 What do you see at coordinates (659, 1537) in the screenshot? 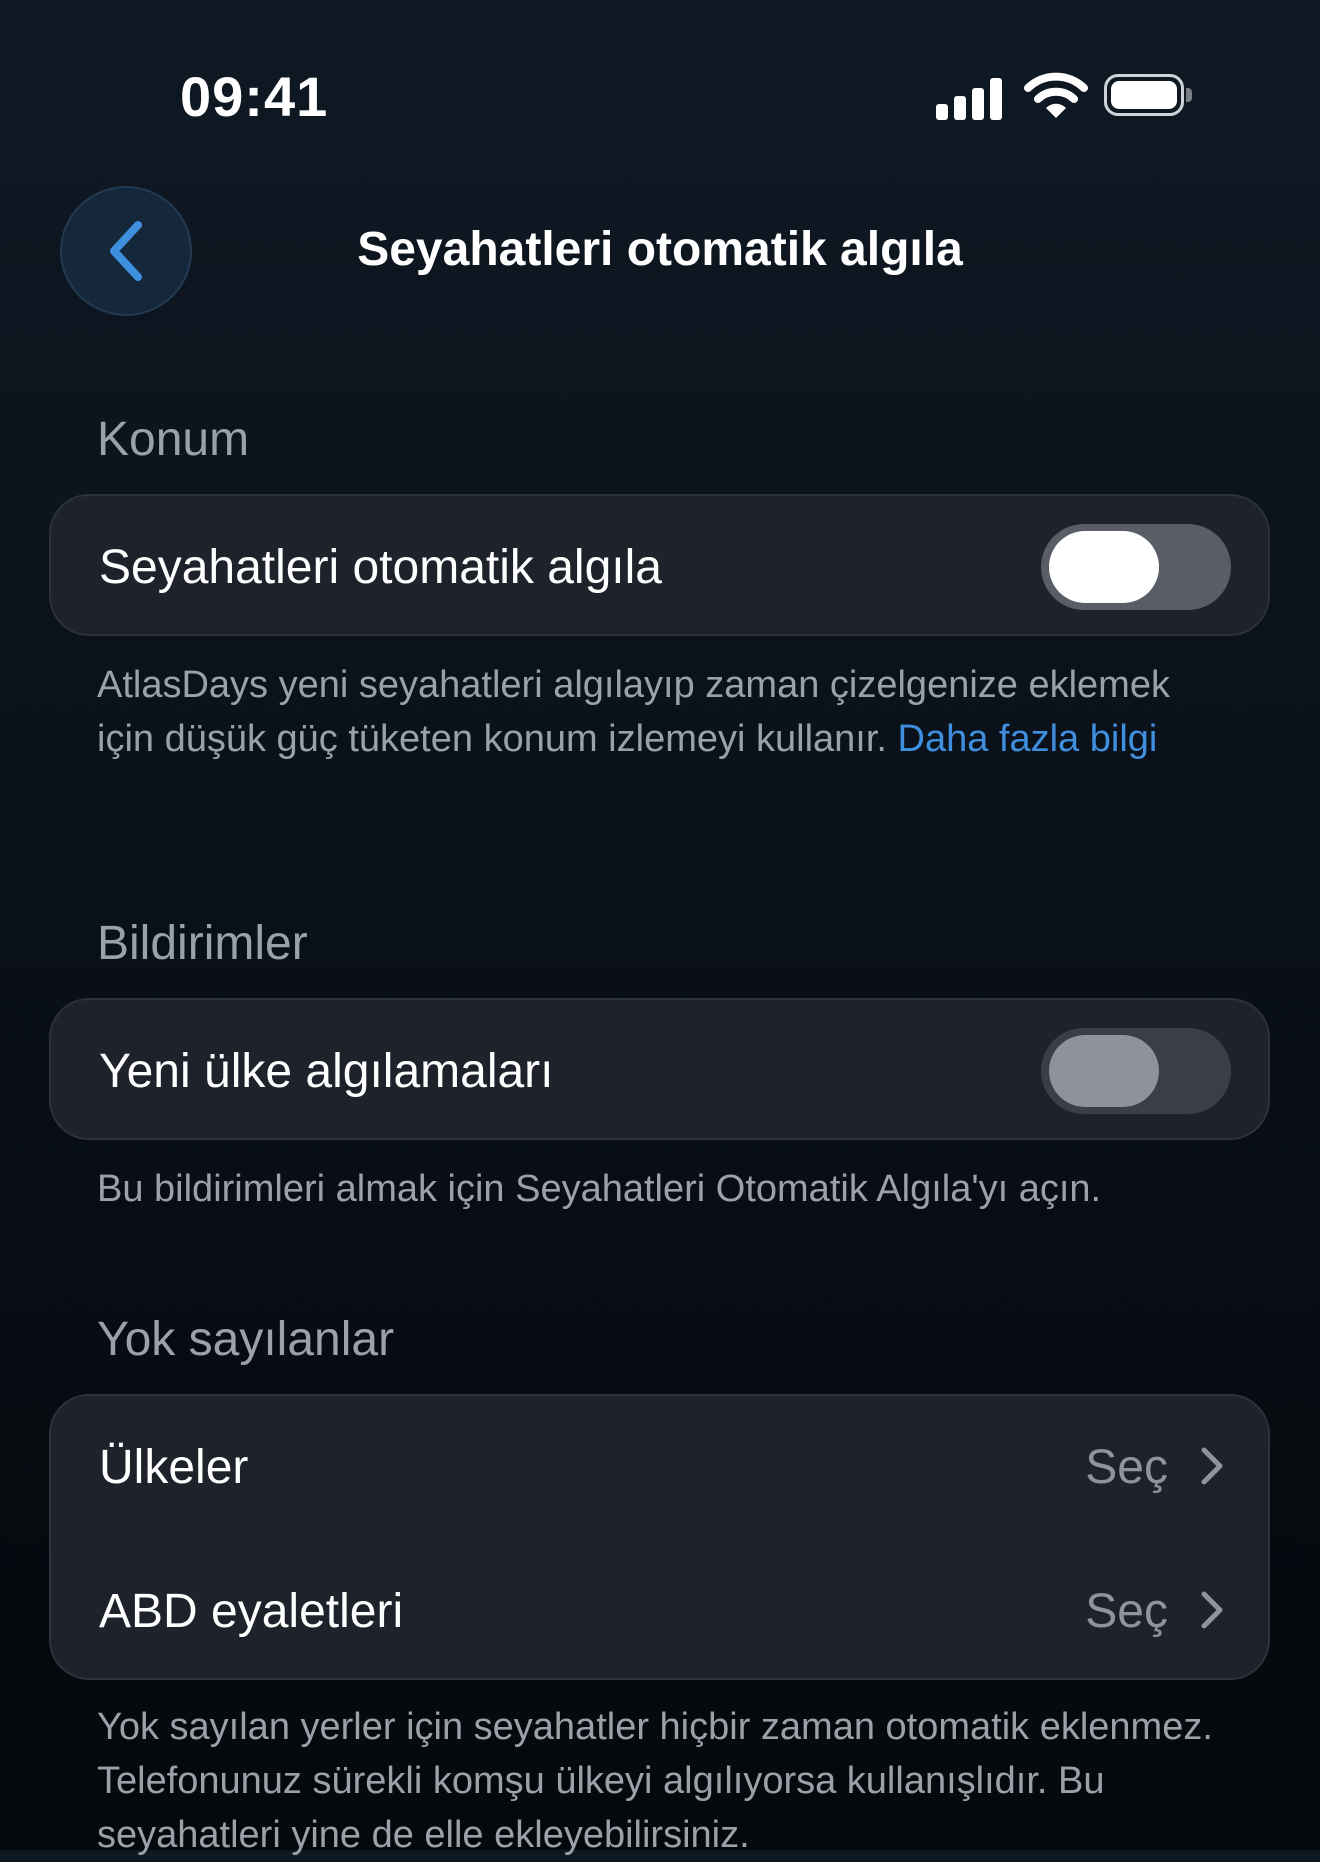
I see `excluded-card: Ülkeler Seç ABD eyaletleri Seç` at bounding box center [659, 1537].